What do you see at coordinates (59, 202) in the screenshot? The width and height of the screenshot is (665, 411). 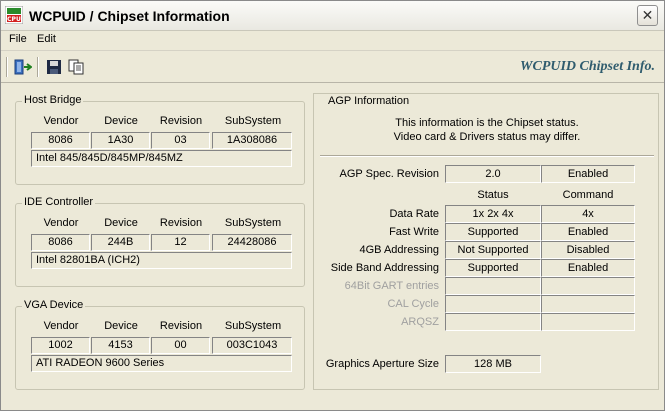 I see `ide-controller-label: IDE Controller` at bounding box center [59, 202].